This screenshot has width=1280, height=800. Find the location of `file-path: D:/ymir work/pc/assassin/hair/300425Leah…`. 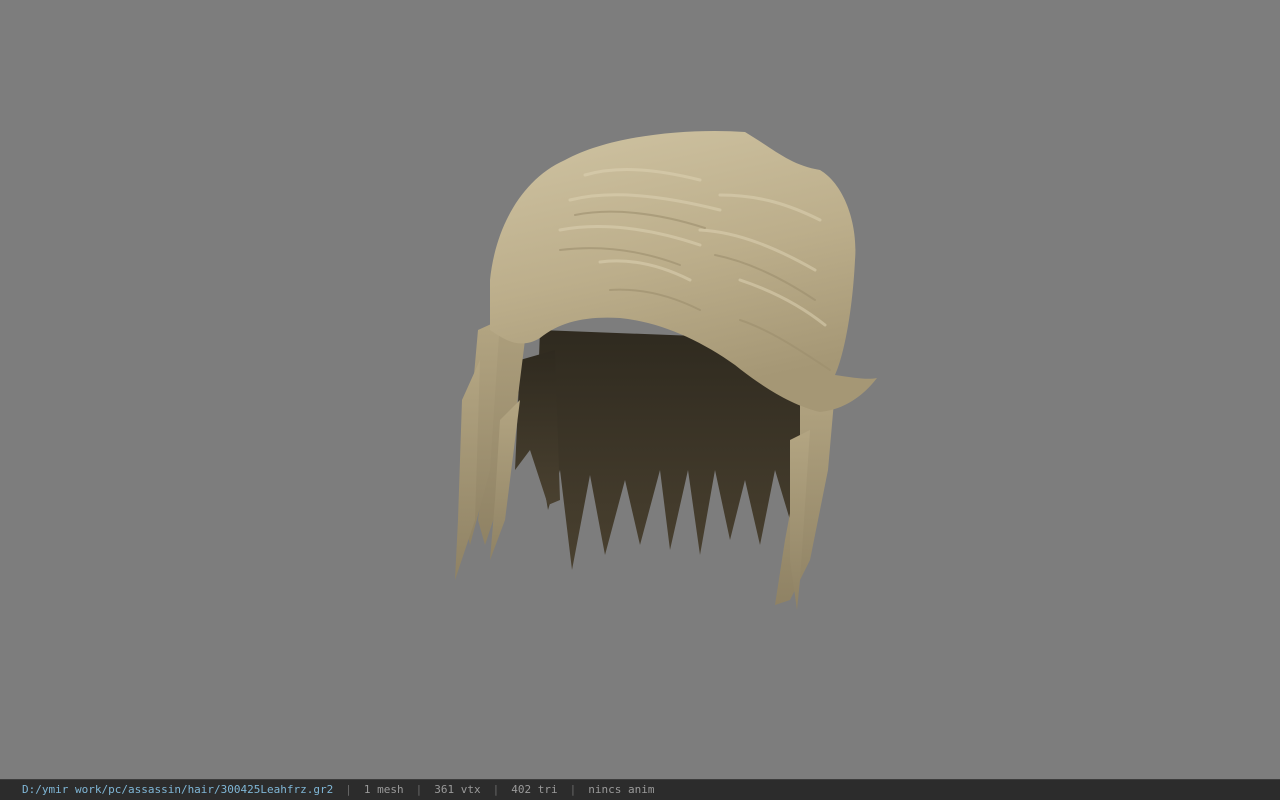

file-path: D:/ymir work/pc/assassin/hair/300425Leah… is located at coordinates (178, 789).